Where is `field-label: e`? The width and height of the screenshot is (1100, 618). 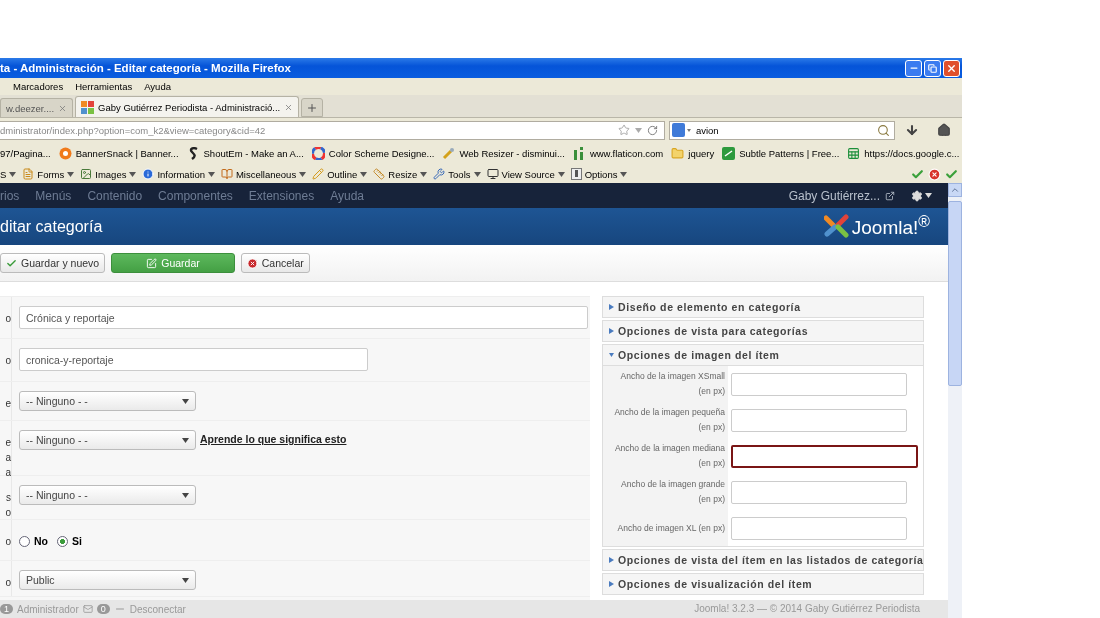 field-label: e is located at coordinates (8, 404).